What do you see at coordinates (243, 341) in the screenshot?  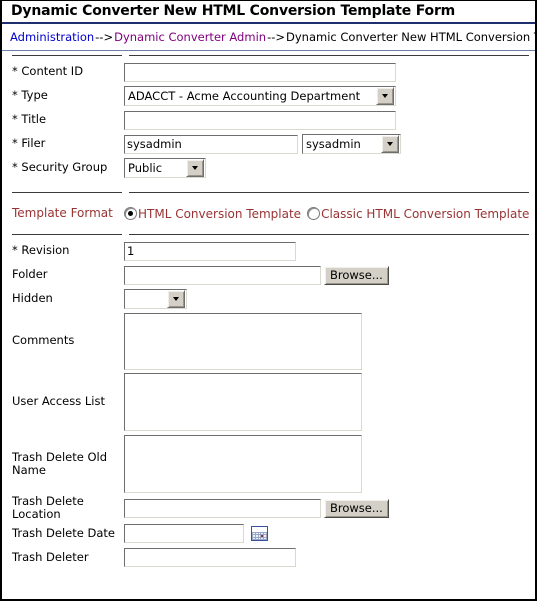 I see `comments-textarea` at bounding box center [243, 341].